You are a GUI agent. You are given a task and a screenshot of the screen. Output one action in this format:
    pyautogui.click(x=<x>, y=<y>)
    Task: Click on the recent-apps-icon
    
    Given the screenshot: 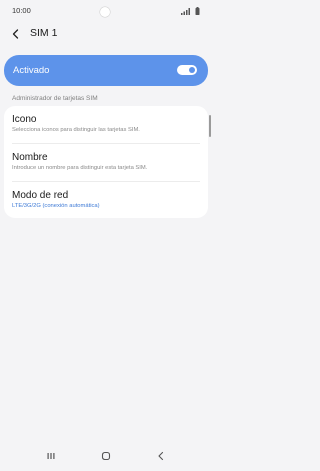 What is the action you would take?
    pyautogui.click(x=51, y=456)
    